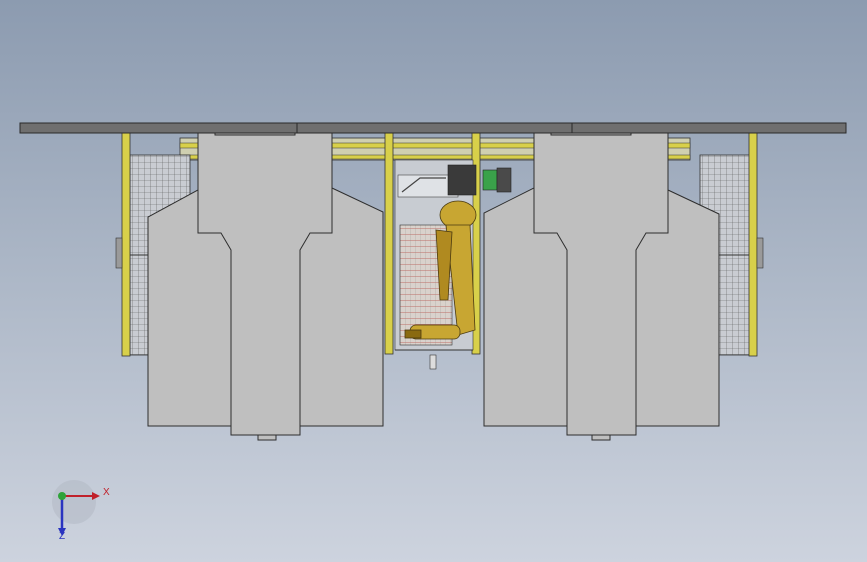 Image resolution: width=867 pixels, height=562 pixels. Describe the element at coordinates (62, 536) in the screenshot. I see `z-axis-label: Z` at that location.